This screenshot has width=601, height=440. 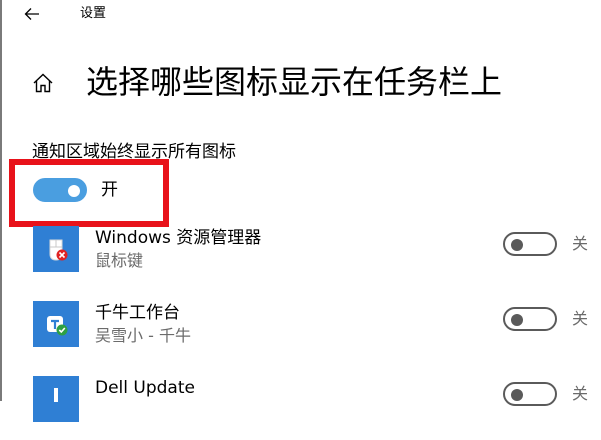 I want to click on app-toggle-qianniu, so click(x=530, y=319).